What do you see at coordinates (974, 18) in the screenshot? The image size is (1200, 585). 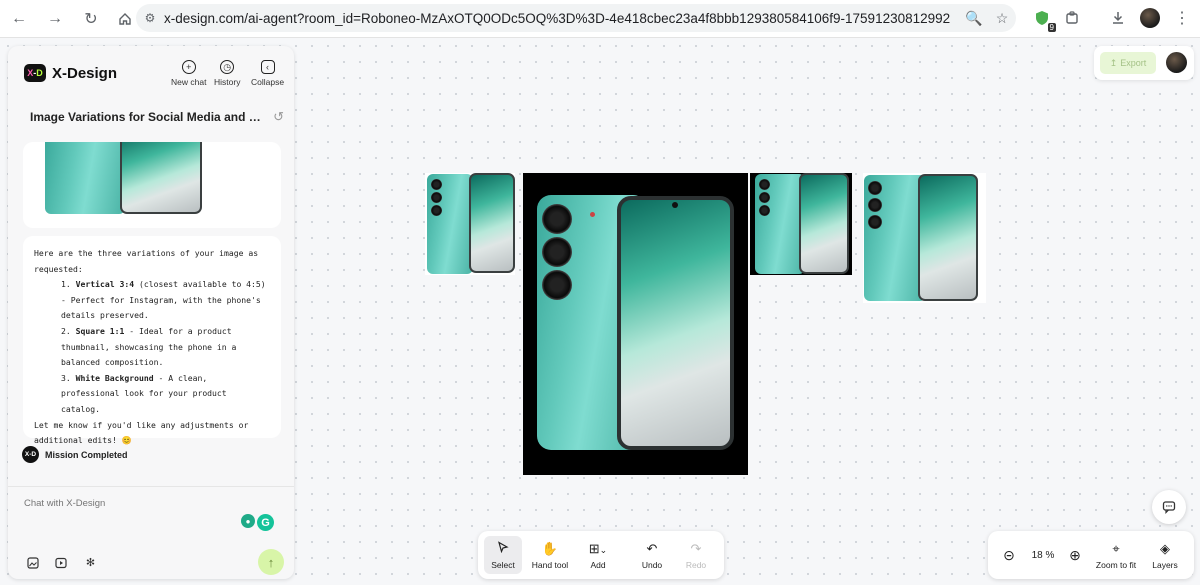 I see `zoom-icon: 🔍` at bounding box center [974, 18].